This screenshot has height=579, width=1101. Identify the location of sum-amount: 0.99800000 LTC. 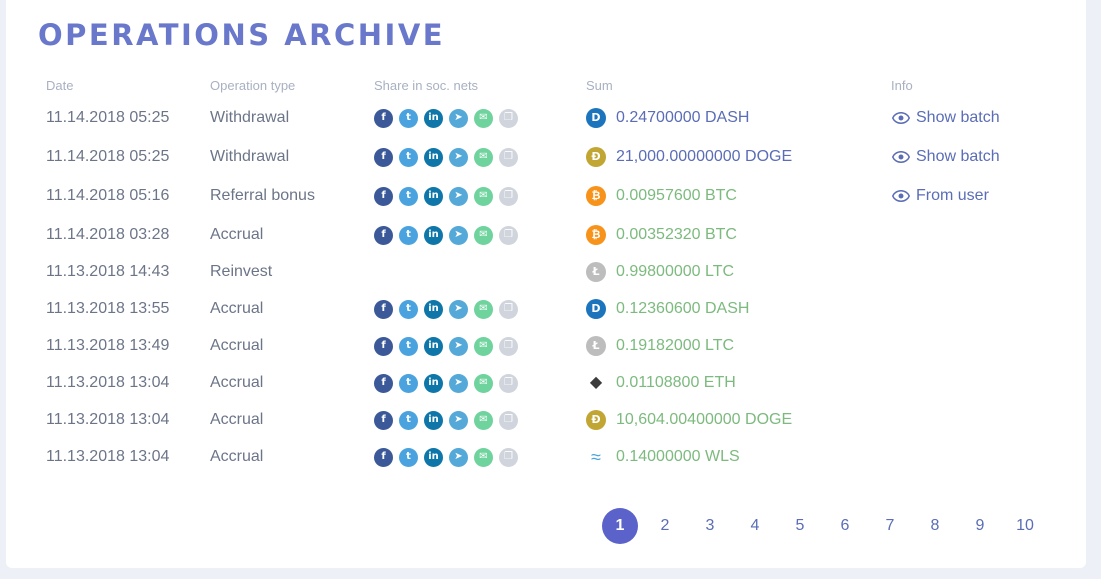
(675, 271).